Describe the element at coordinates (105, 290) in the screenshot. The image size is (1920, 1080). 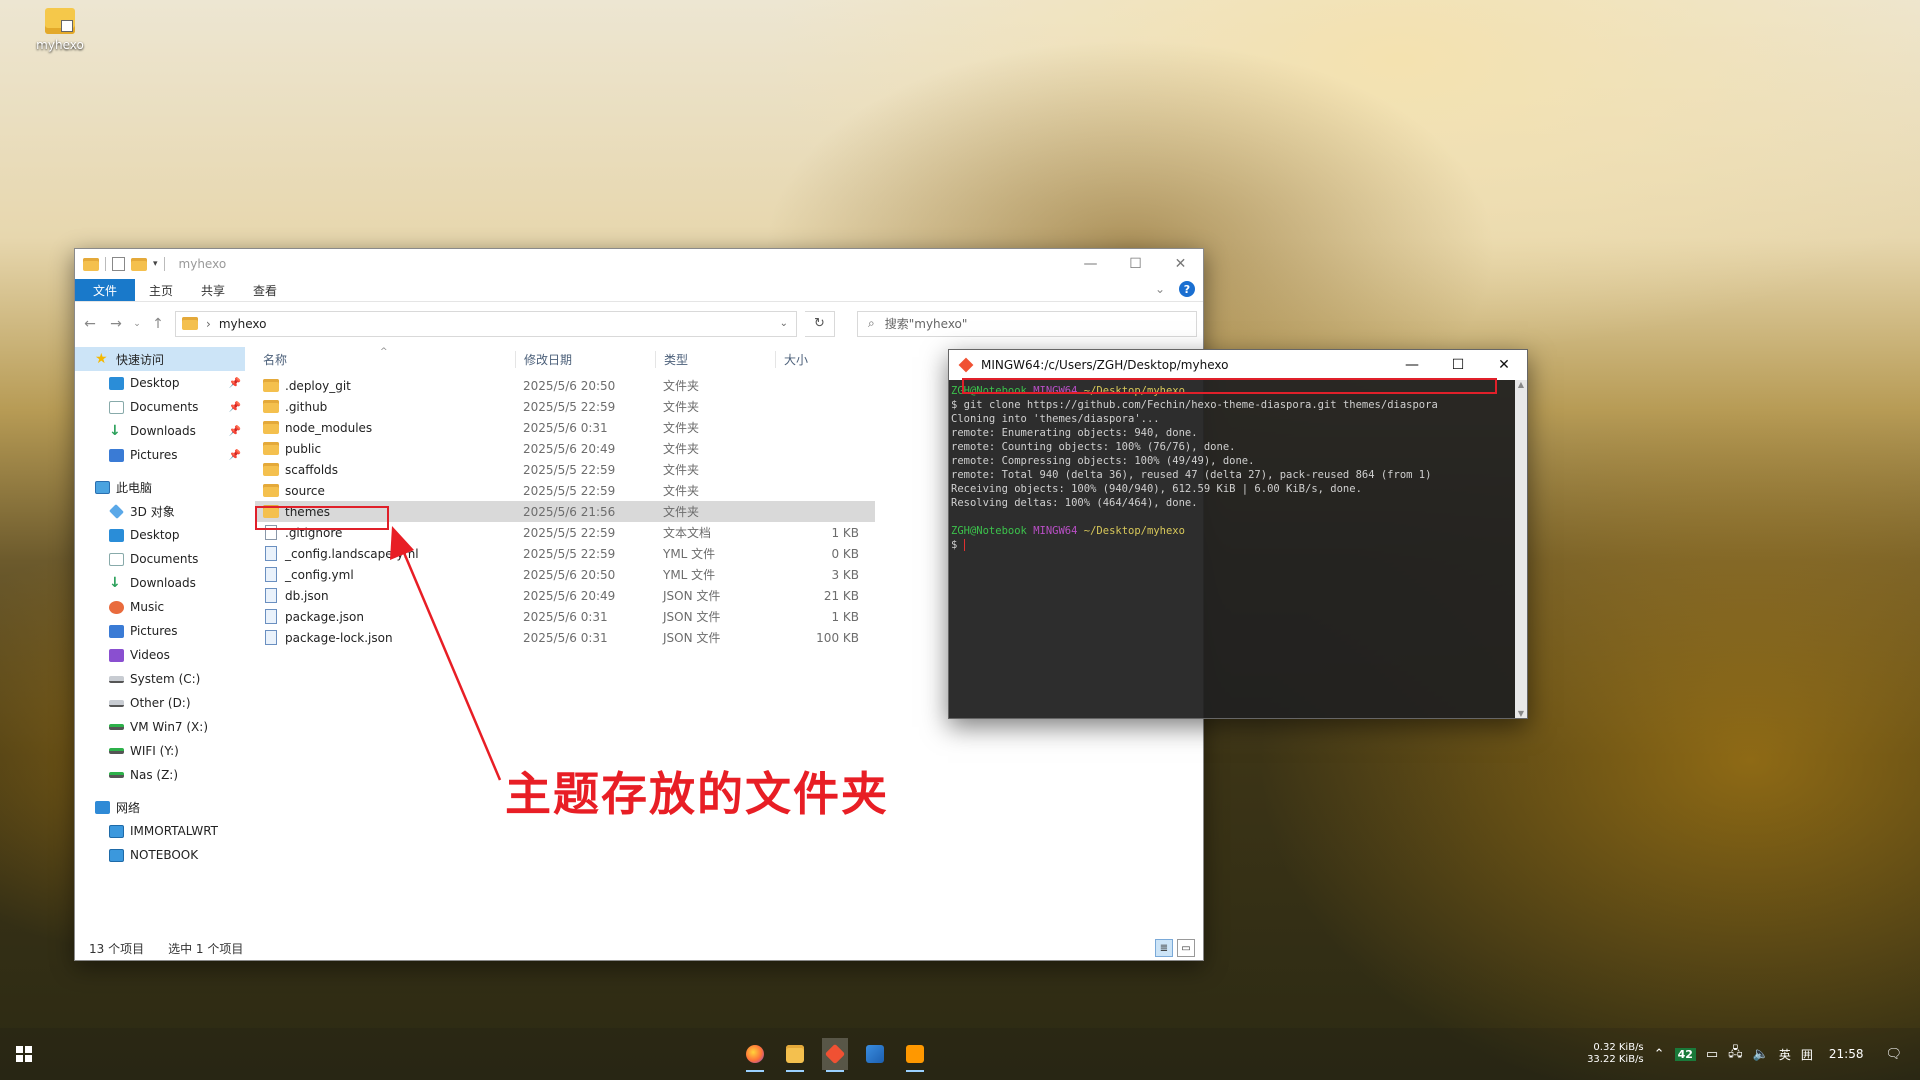
I see `tab-file: 文件` at that location.